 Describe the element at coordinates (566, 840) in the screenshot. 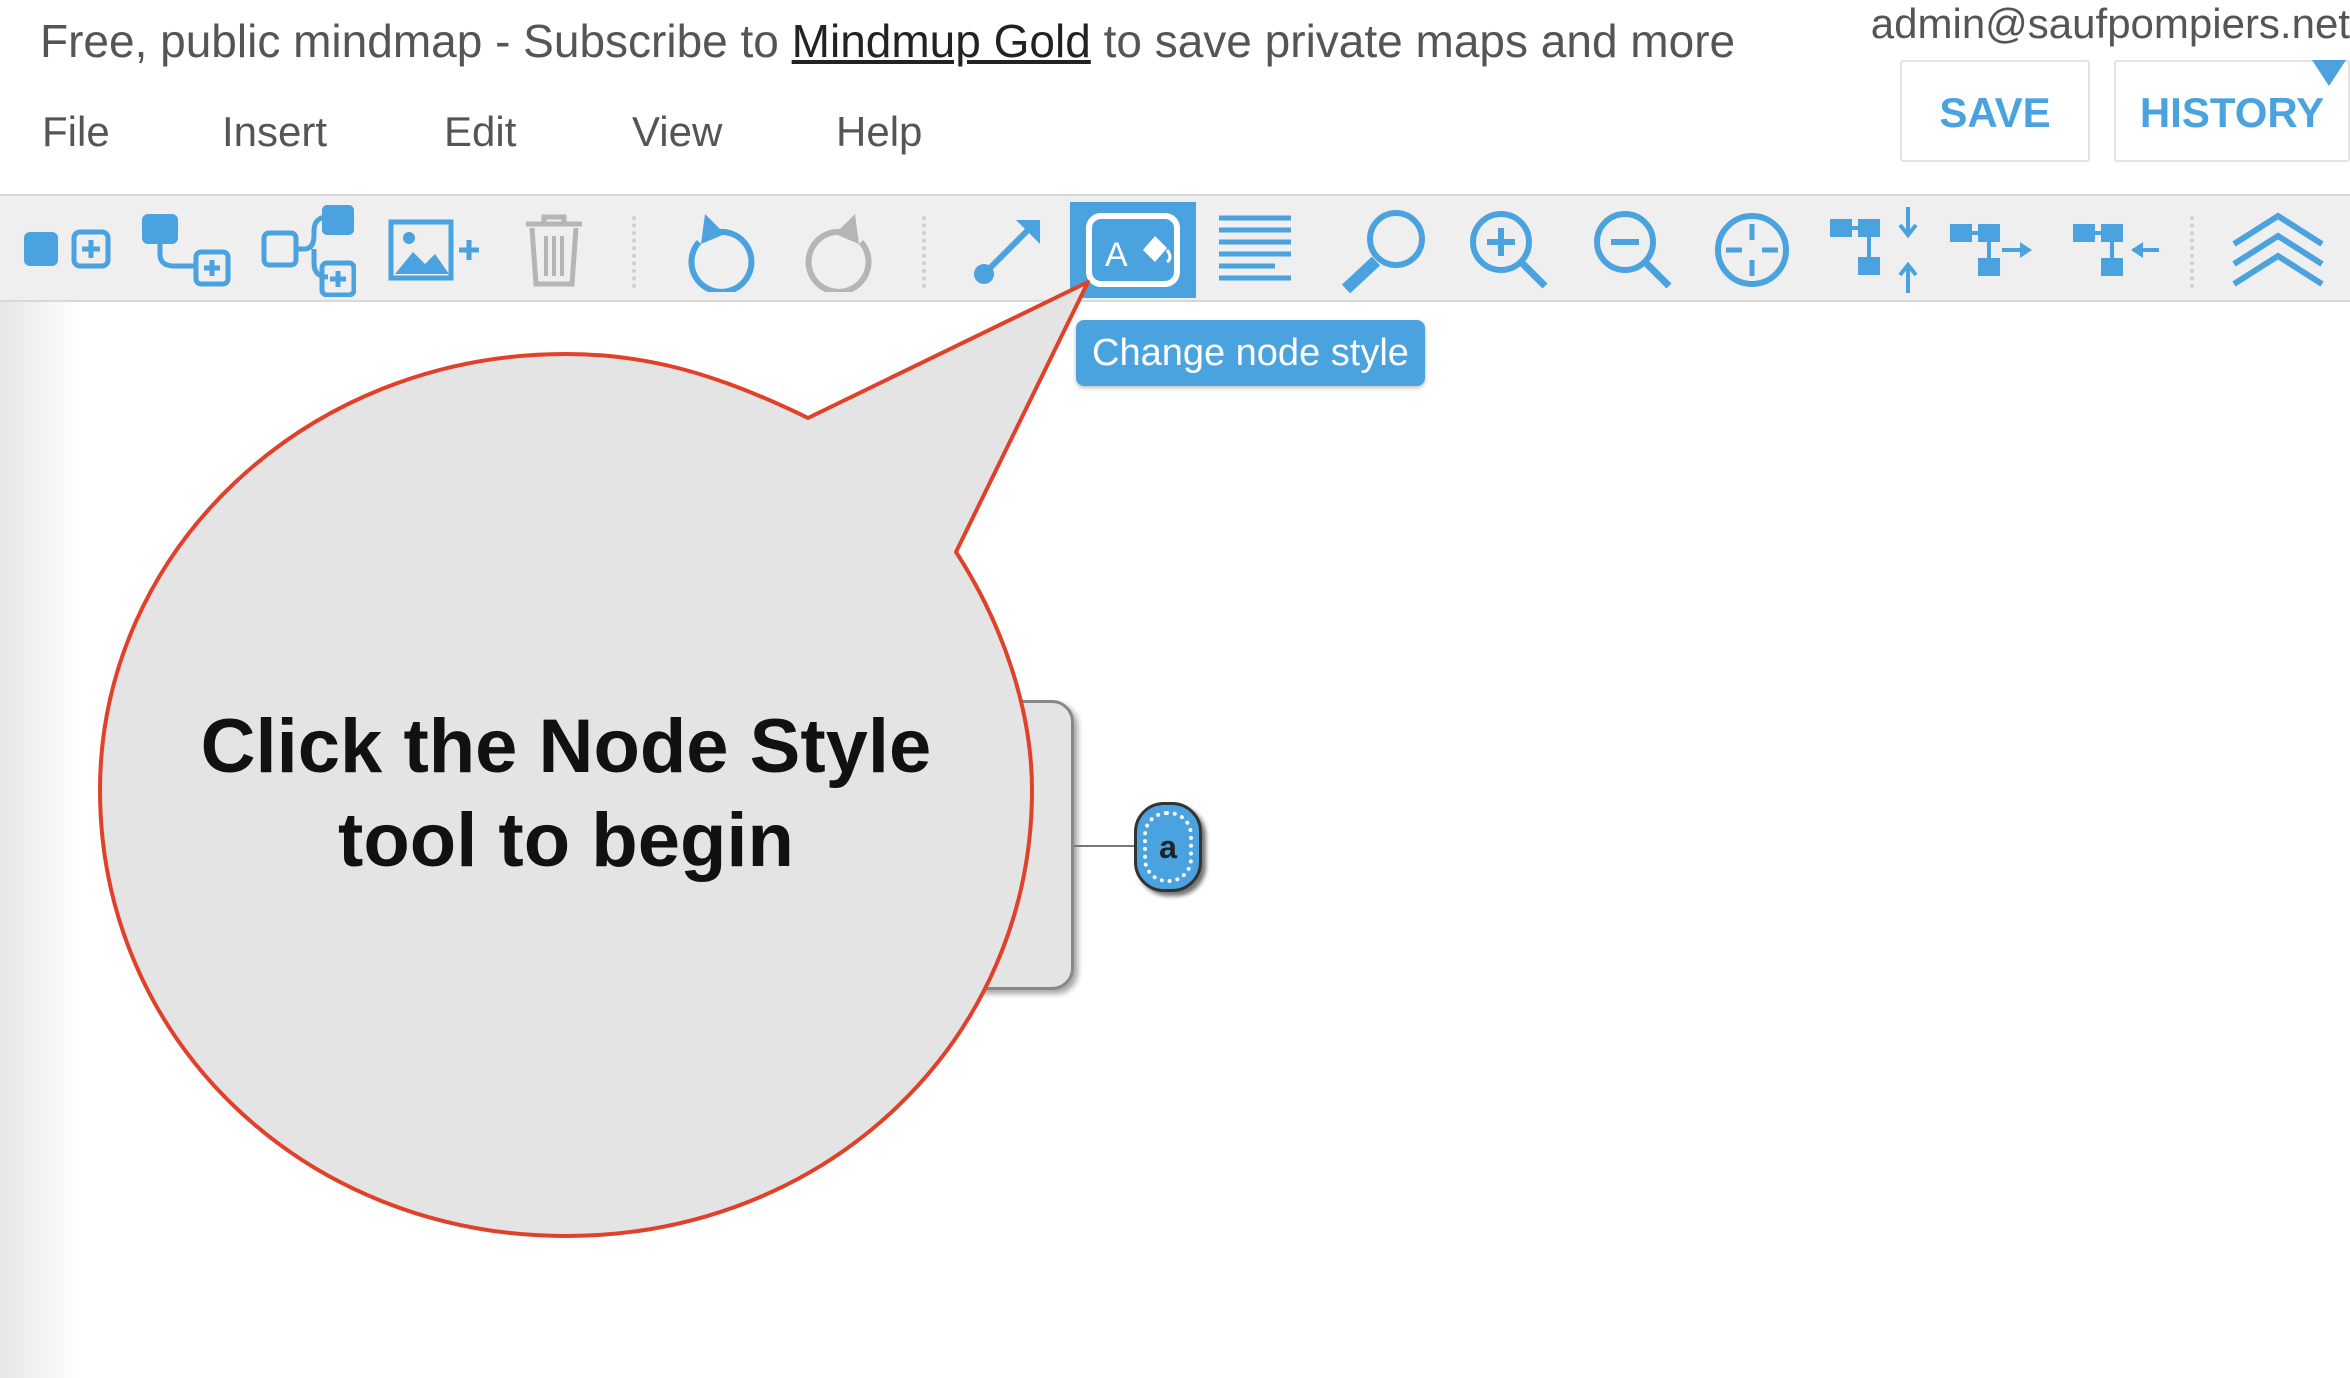

I see `callout-line-2: tool to begin` at that location.